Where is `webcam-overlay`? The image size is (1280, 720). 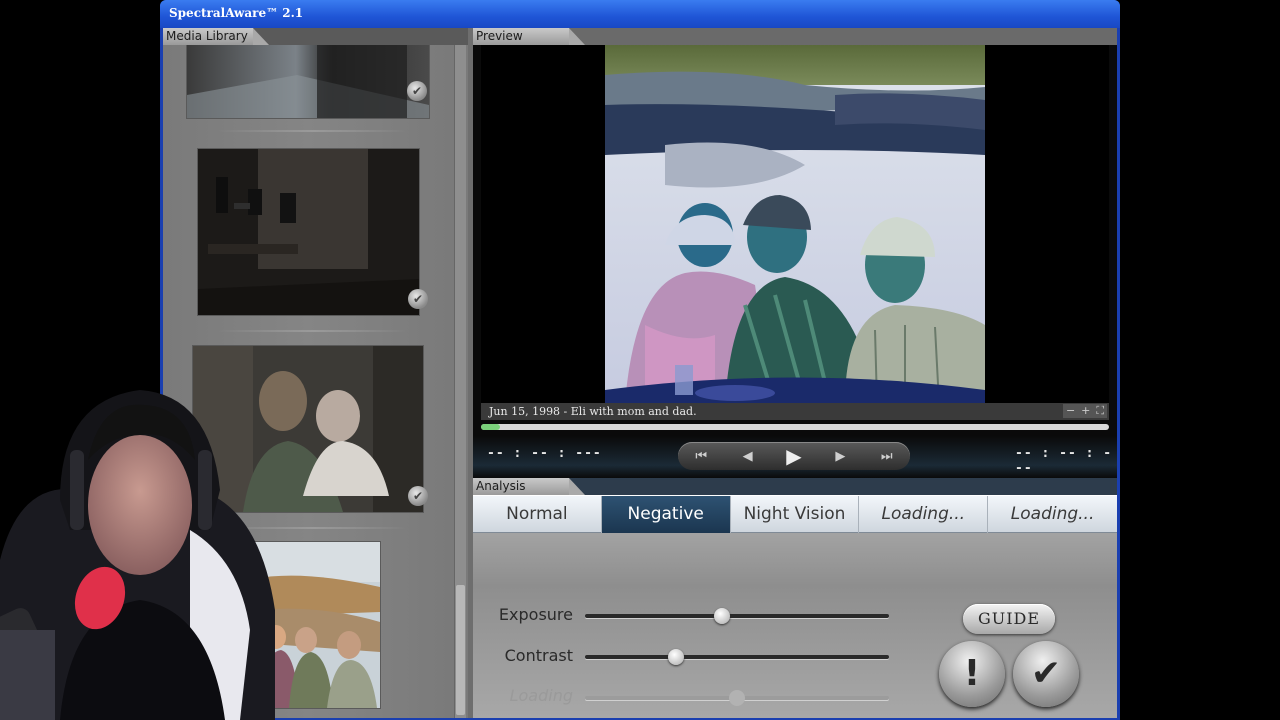
webcam-overlay is located at coordinates (137, 555).